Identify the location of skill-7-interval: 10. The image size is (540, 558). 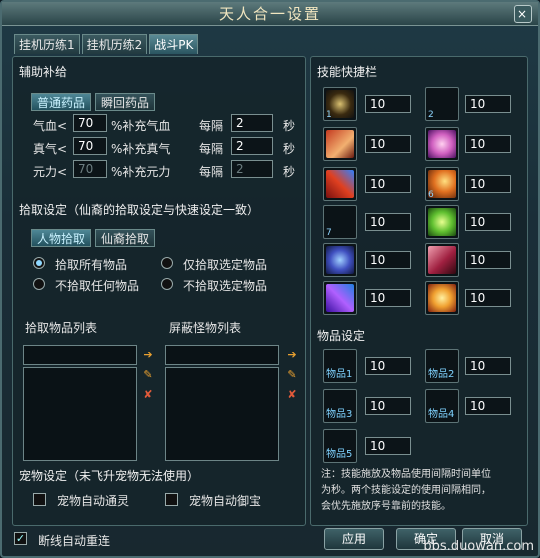
(388, 222).